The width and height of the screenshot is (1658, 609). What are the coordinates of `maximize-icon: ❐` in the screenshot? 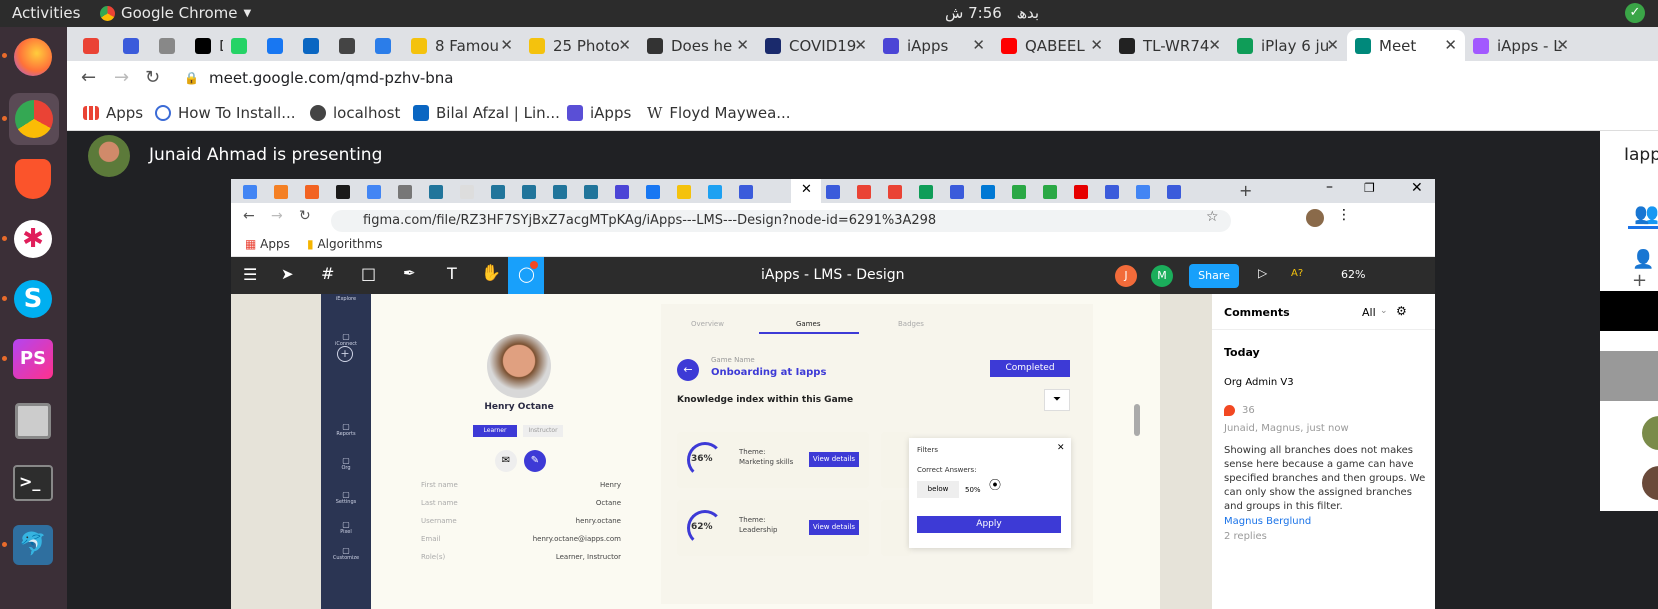 It's located at (1369, 188).